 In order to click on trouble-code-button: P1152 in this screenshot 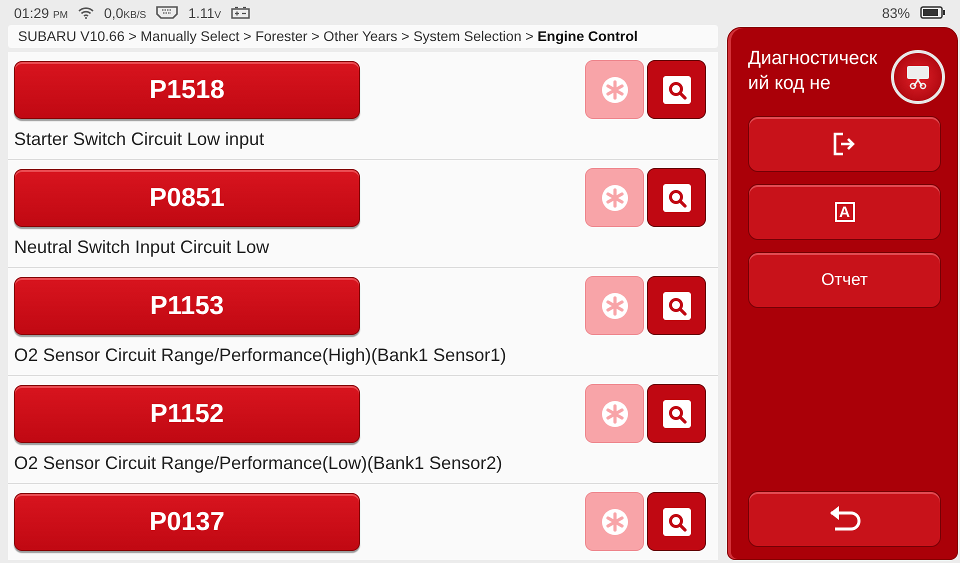, I will do `click(187, 413)`.